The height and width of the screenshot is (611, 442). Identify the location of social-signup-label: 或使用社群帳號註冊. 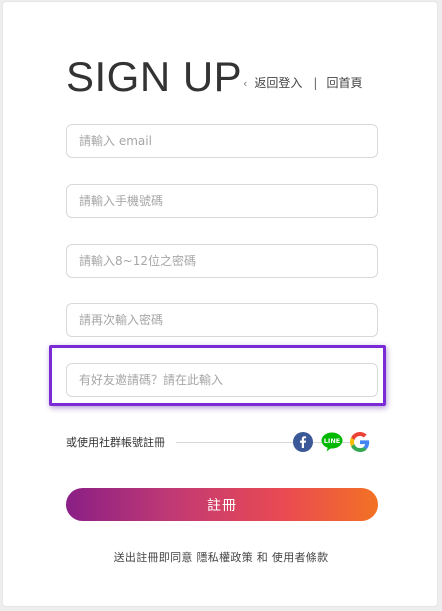
(115, 442).